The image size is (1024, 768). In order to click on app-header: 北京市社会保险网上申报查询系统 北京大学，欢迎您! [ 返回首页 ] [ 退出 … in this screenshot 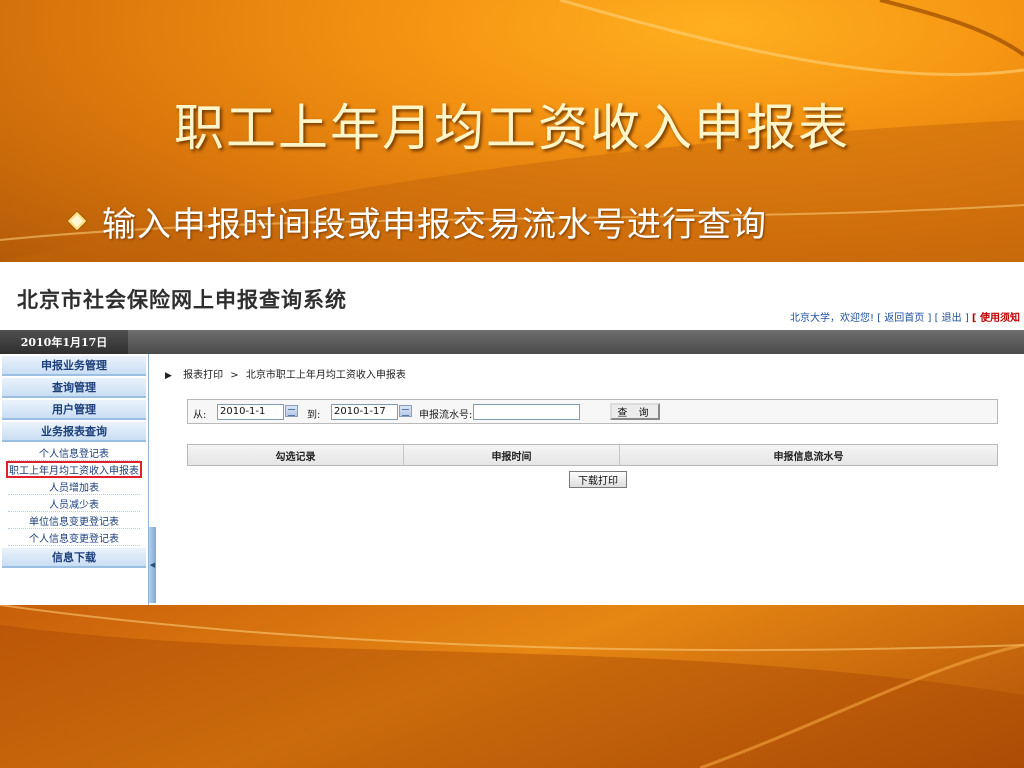, I will do `click(512, 296)`.